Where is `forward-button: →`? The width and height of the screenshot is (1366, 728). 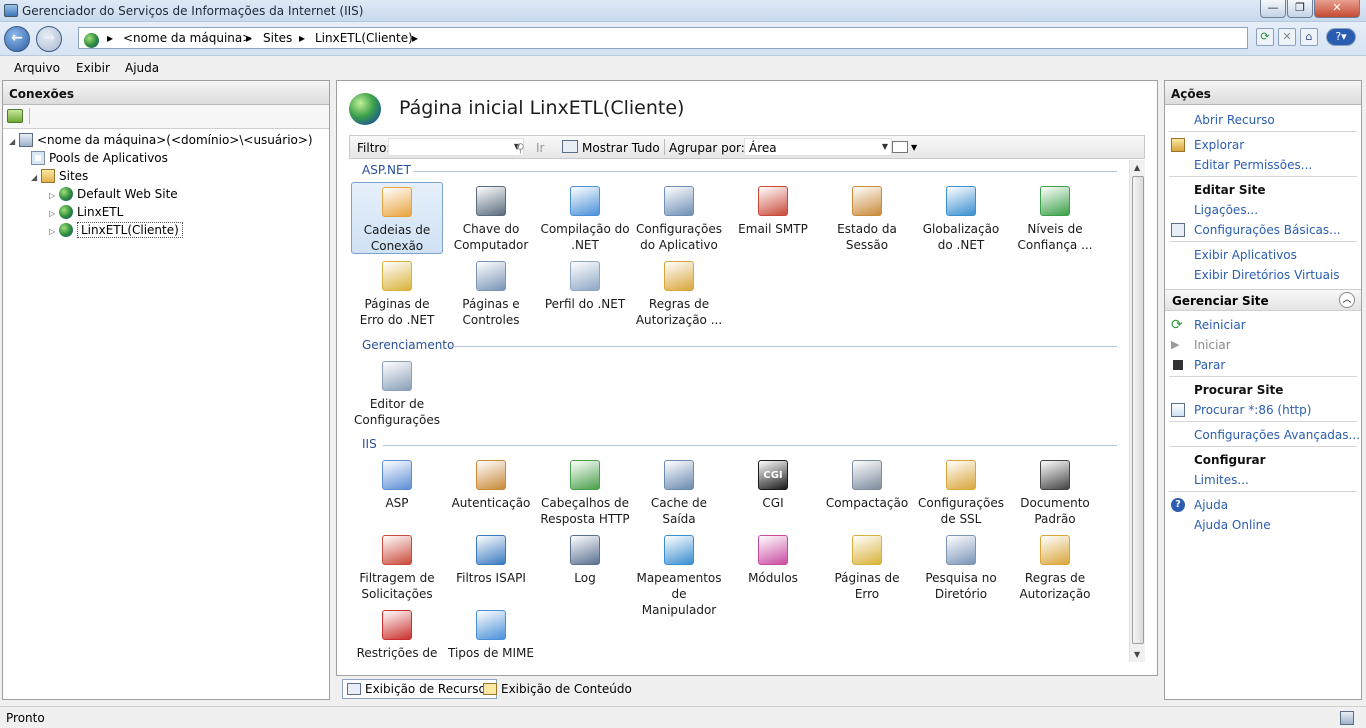 forward-button: → is located at coordinates (49, 39).